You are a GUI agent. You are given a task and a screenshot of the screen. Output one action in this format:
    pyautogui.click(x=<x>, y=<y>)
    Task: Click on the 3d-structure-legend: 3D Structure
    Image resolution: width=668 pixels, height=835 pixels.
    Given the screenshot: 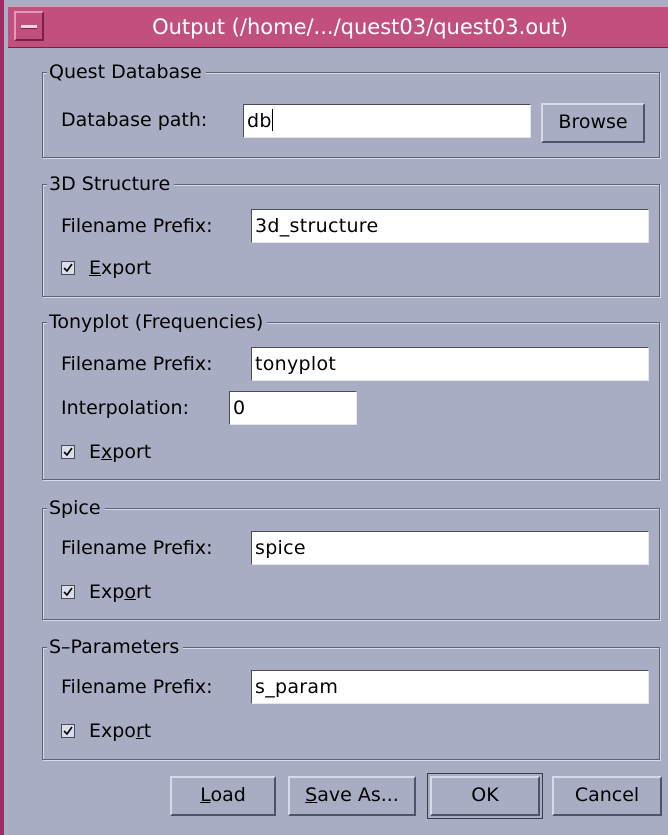 What is the action you would take?
    pyautogui.click(x=111, y=184)
    